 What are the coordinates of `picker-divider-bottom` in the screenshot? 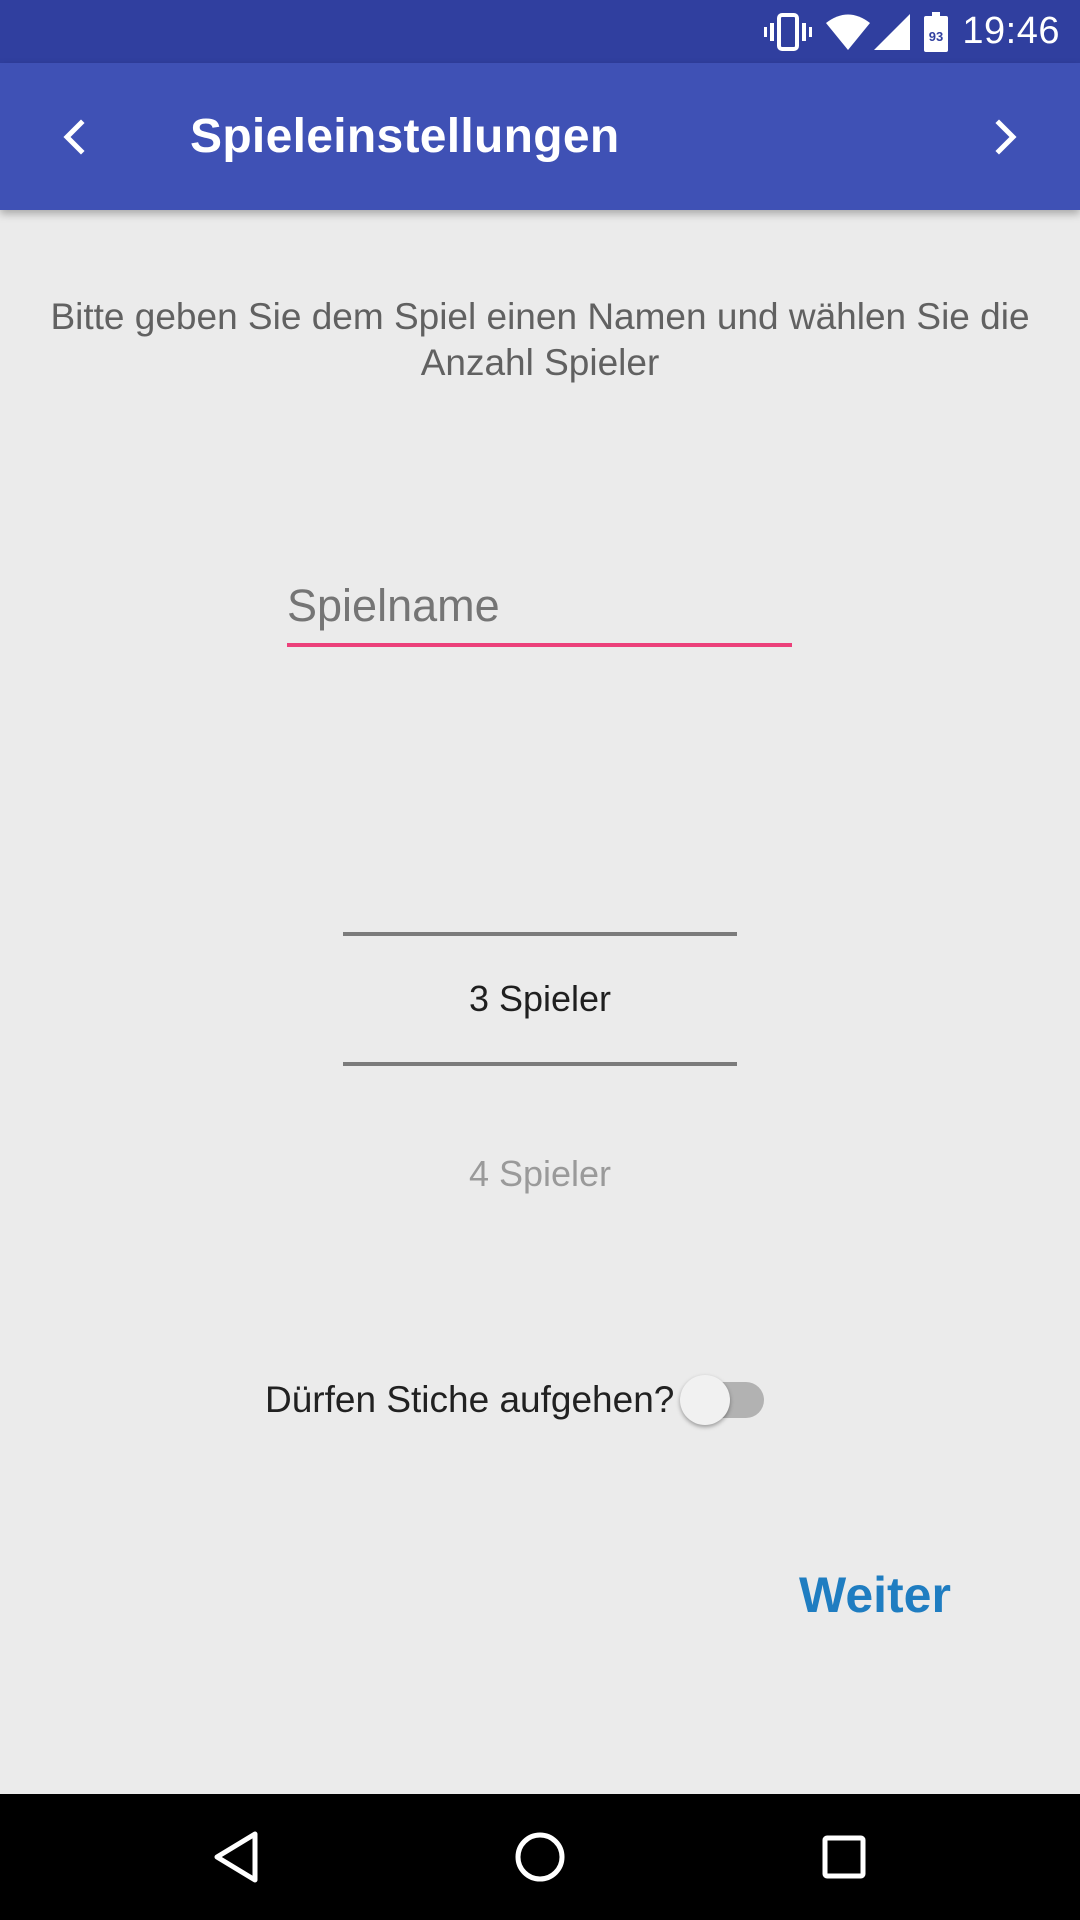 It's located at (540, 1064).